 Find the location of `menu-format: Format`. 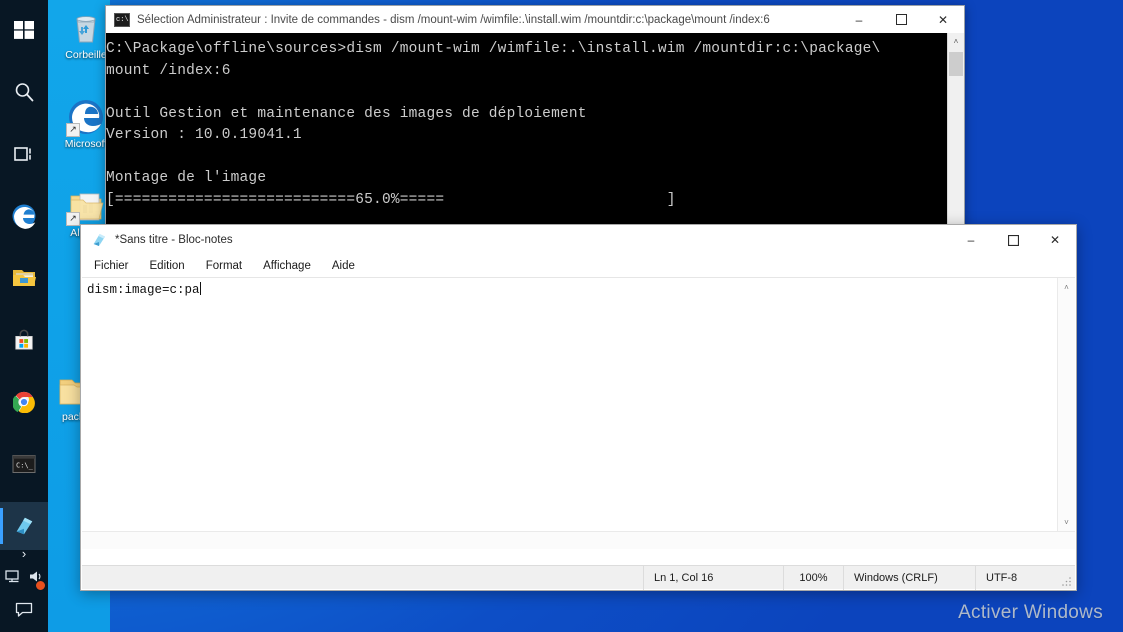

menu-format: Format is located at coordinates (224, 266).